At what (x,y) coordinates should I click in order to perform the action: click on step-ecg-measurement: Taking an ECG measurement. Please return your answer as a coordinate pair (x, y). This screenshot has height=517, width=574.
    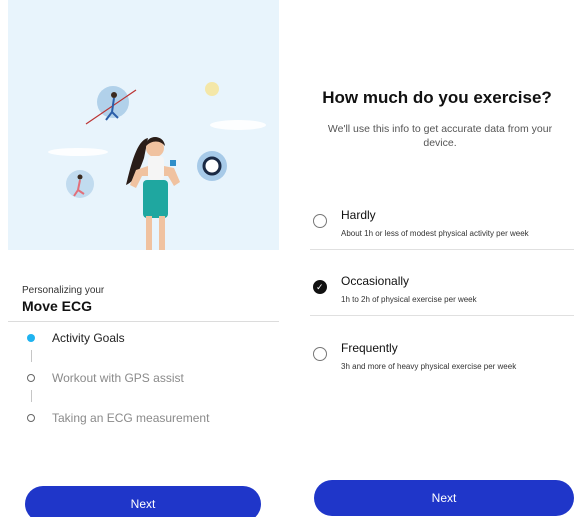
    Looking at the image, I should click on (152, 419).